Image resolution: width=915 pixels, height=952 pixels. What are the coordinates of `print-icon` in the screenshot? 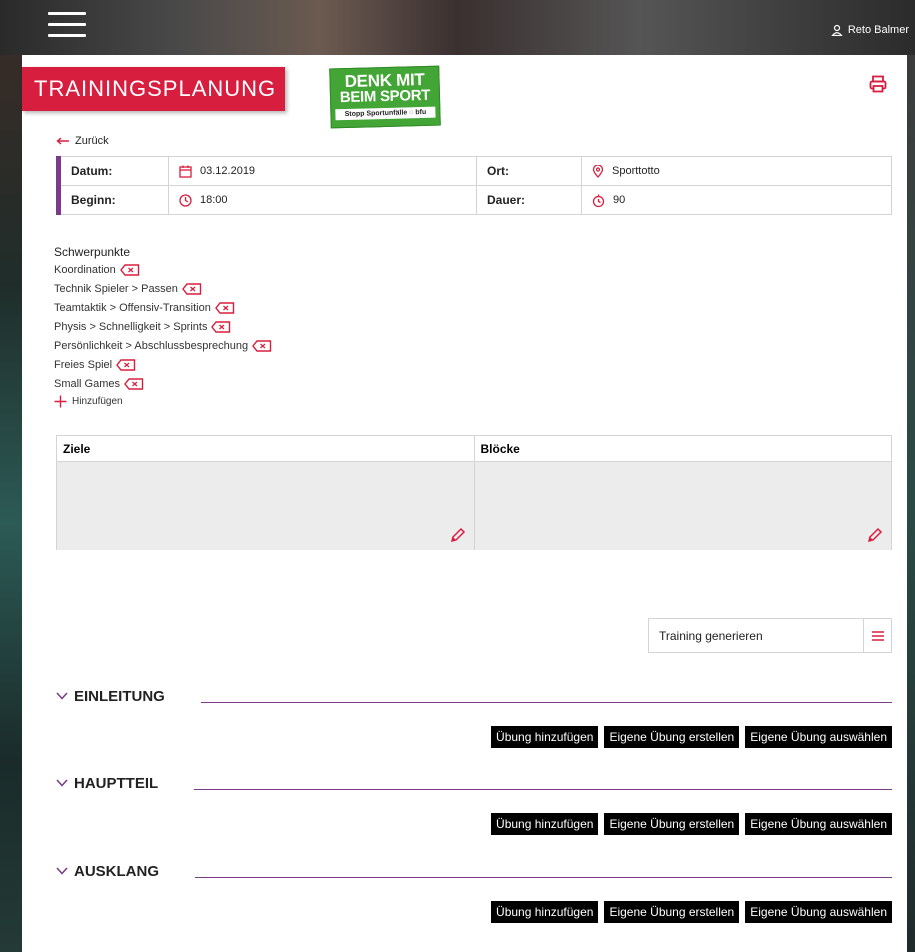 It's located at (878, 84).